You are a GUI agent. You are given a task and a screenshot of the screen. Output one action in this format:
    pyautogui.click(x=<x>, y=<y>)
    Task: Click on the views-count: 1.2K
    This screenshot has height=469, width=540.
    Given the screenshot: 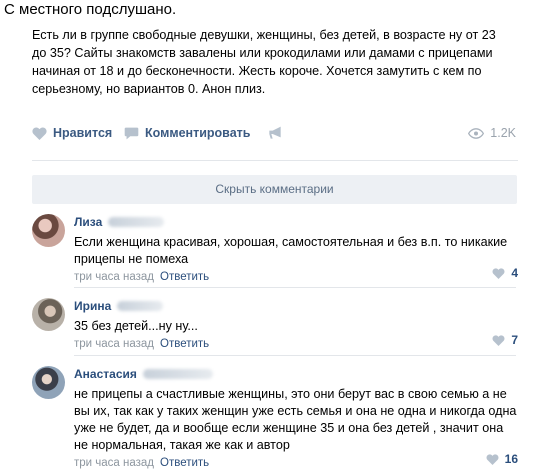 What is the action you would take?
    pyautogui.click(x=503, y=133)
    